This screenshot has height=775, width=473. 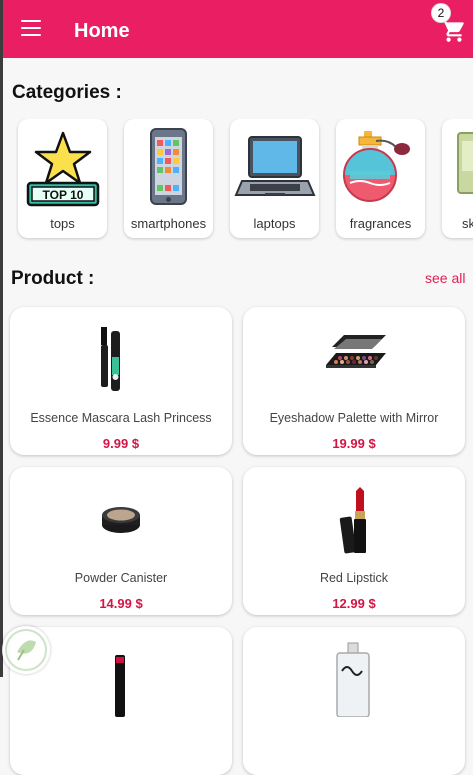 What do you see at coordinates (238, 29) in the screenshot?
I see `app-bar: Home 2` at bounding box center [238, 29].